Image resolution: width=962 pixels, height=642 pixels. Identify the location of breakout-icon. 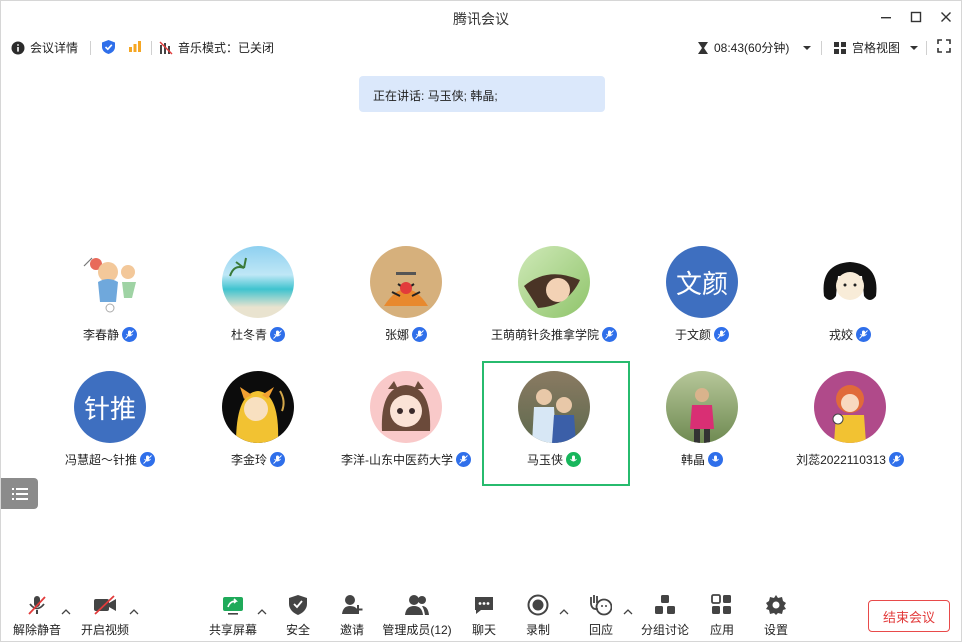
(665, 604).